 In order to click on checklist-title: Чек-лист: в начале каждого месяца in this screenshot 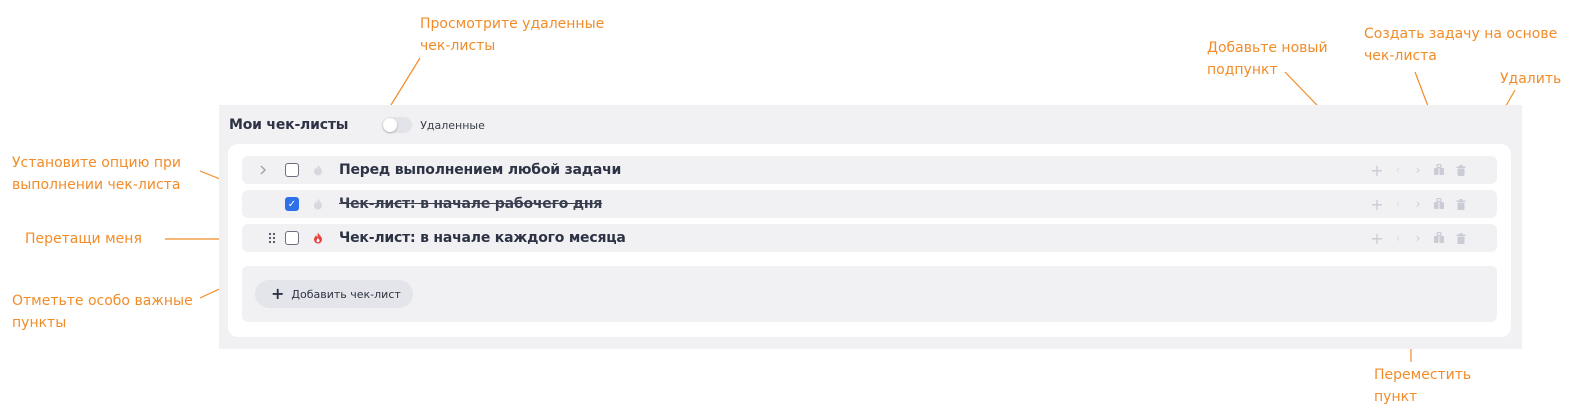, I will do `click(482, 238)`.